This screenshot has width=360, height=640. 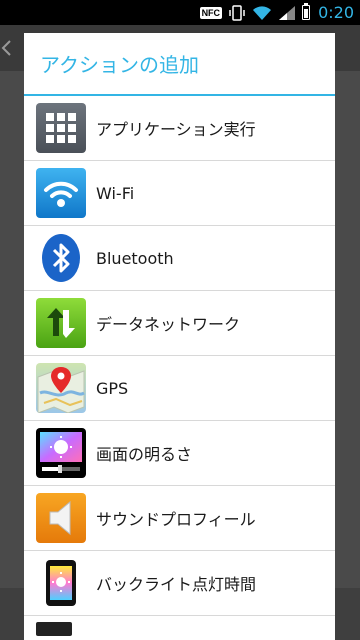 I want to click on apps-grid-icon, so click(x=61, y=128).